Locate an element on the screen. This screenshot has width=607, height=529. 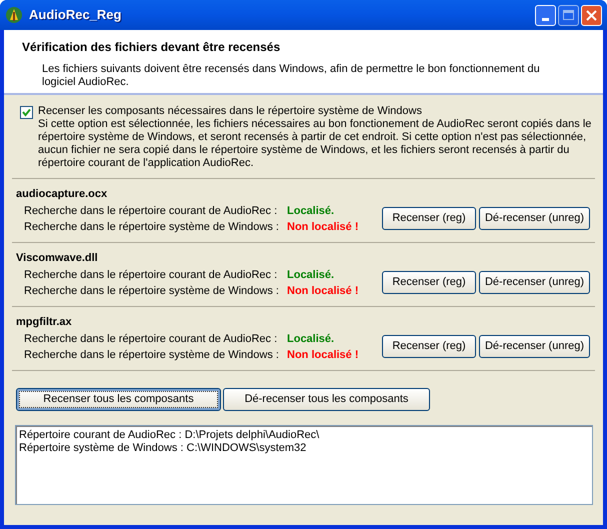
close-button is located at coordinates (591, 15).